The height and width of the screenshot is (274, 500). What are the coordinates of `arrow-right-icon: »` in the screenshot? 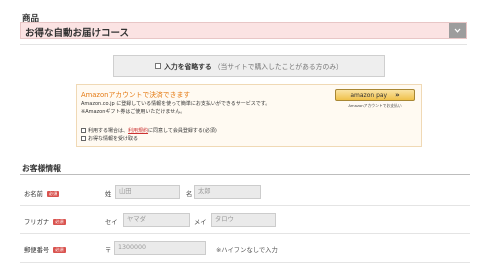 It's located at (397, 95).